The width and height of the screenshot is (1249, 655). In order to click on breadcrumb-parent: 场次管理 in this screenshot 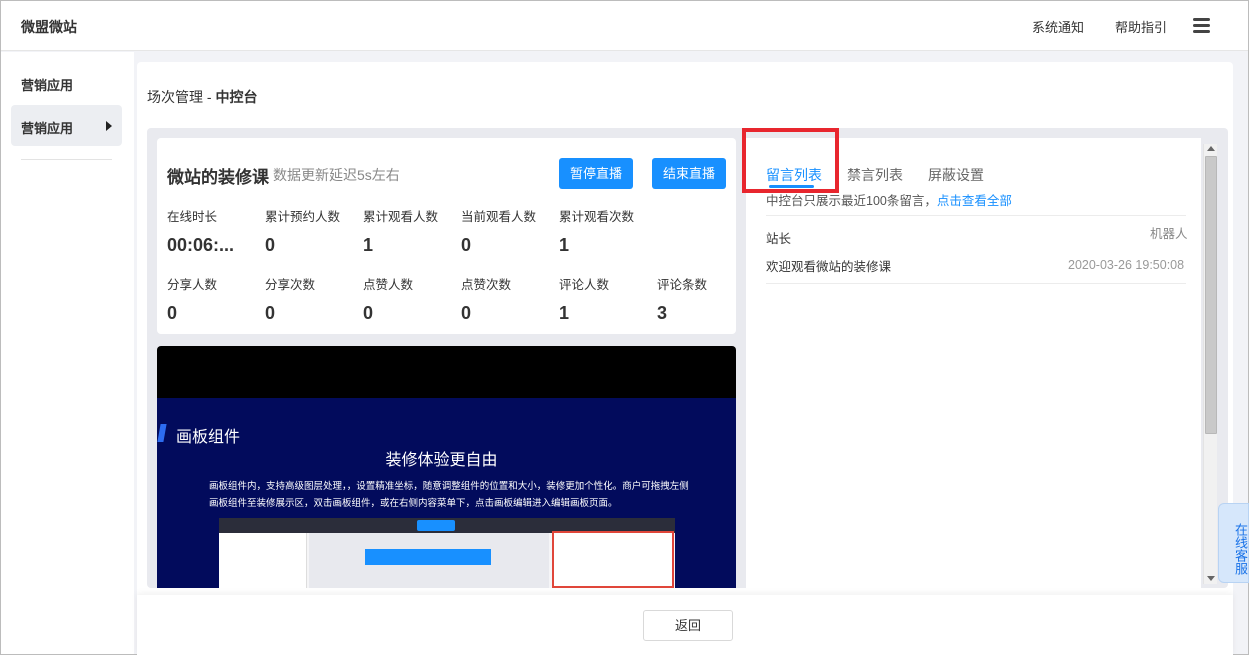, I will do `click(175, 97)`.